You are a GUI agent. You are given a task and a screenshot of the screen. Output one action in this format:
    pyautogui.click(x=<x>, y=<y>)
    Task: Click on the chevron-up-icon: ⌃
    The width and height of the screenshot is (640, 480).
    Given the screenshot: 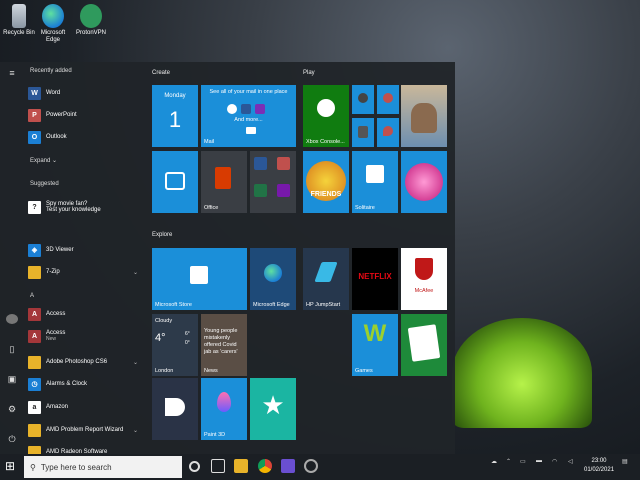 What is the action you would take?
    pyautogui.click(x=508, y=461)
    